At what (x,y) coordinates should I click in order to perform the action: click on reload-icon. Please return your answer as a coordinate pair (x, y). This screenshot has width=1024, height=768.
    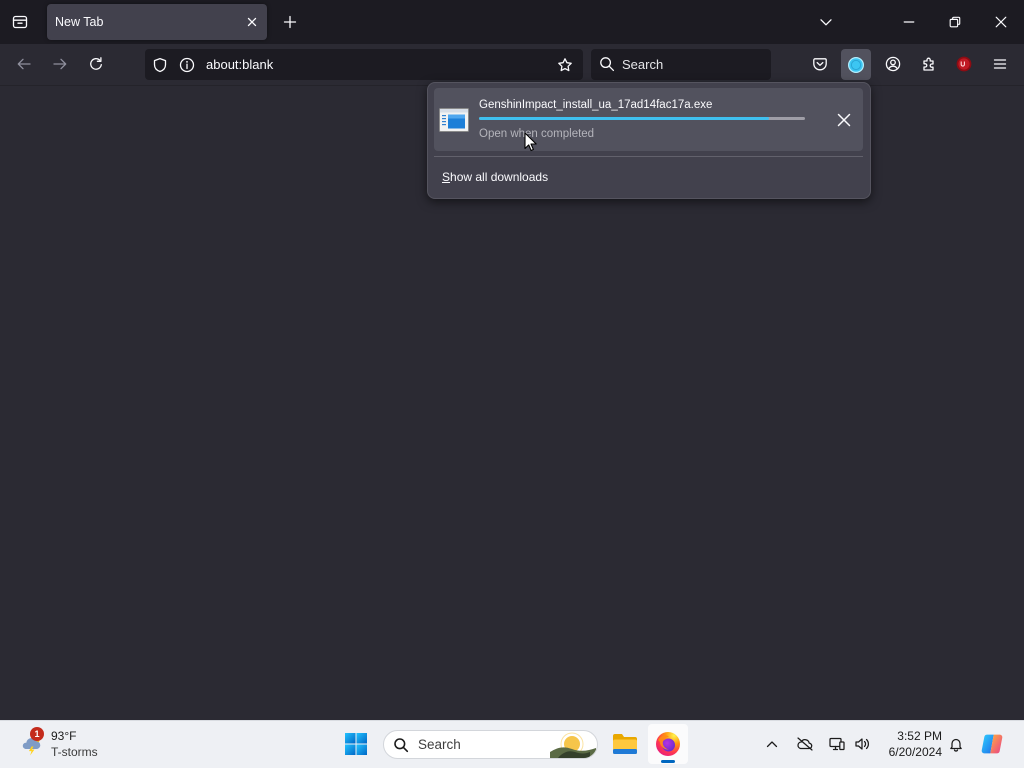
    Looking at the image, I should click on (96, 64).